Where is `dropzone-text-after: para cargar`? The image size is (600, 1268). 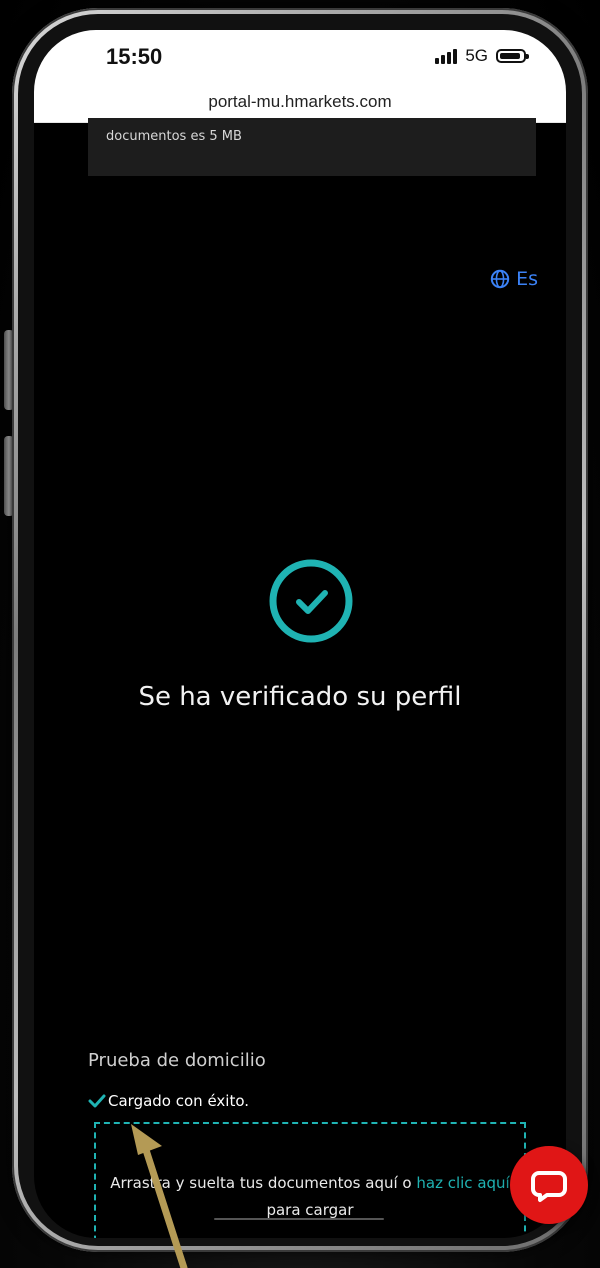
dropzone-text-after: para cargar is located at coordinates (310, 1210).